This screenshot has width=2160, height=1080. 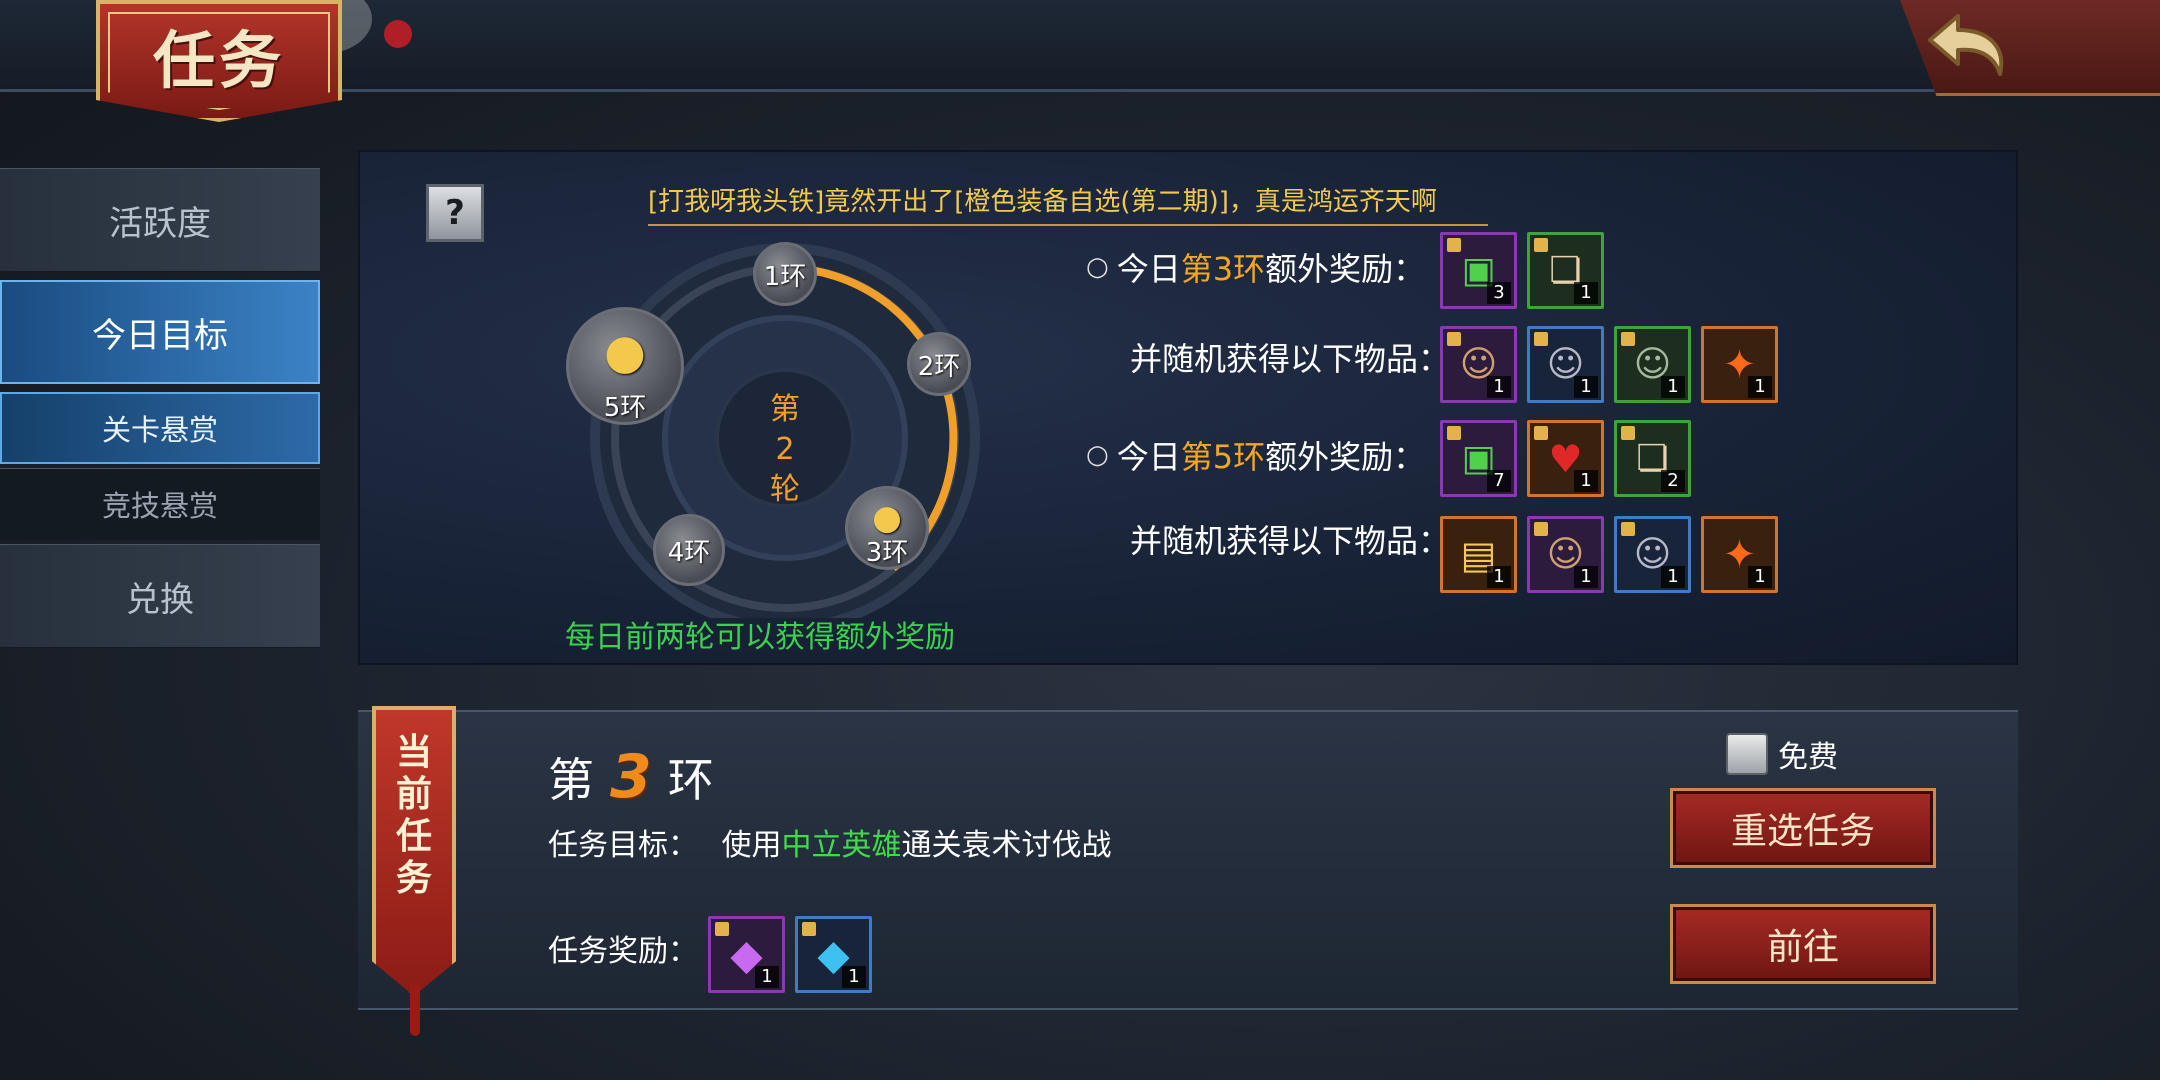 I want to click on item-count: 7, so click(x=1499, y=481).